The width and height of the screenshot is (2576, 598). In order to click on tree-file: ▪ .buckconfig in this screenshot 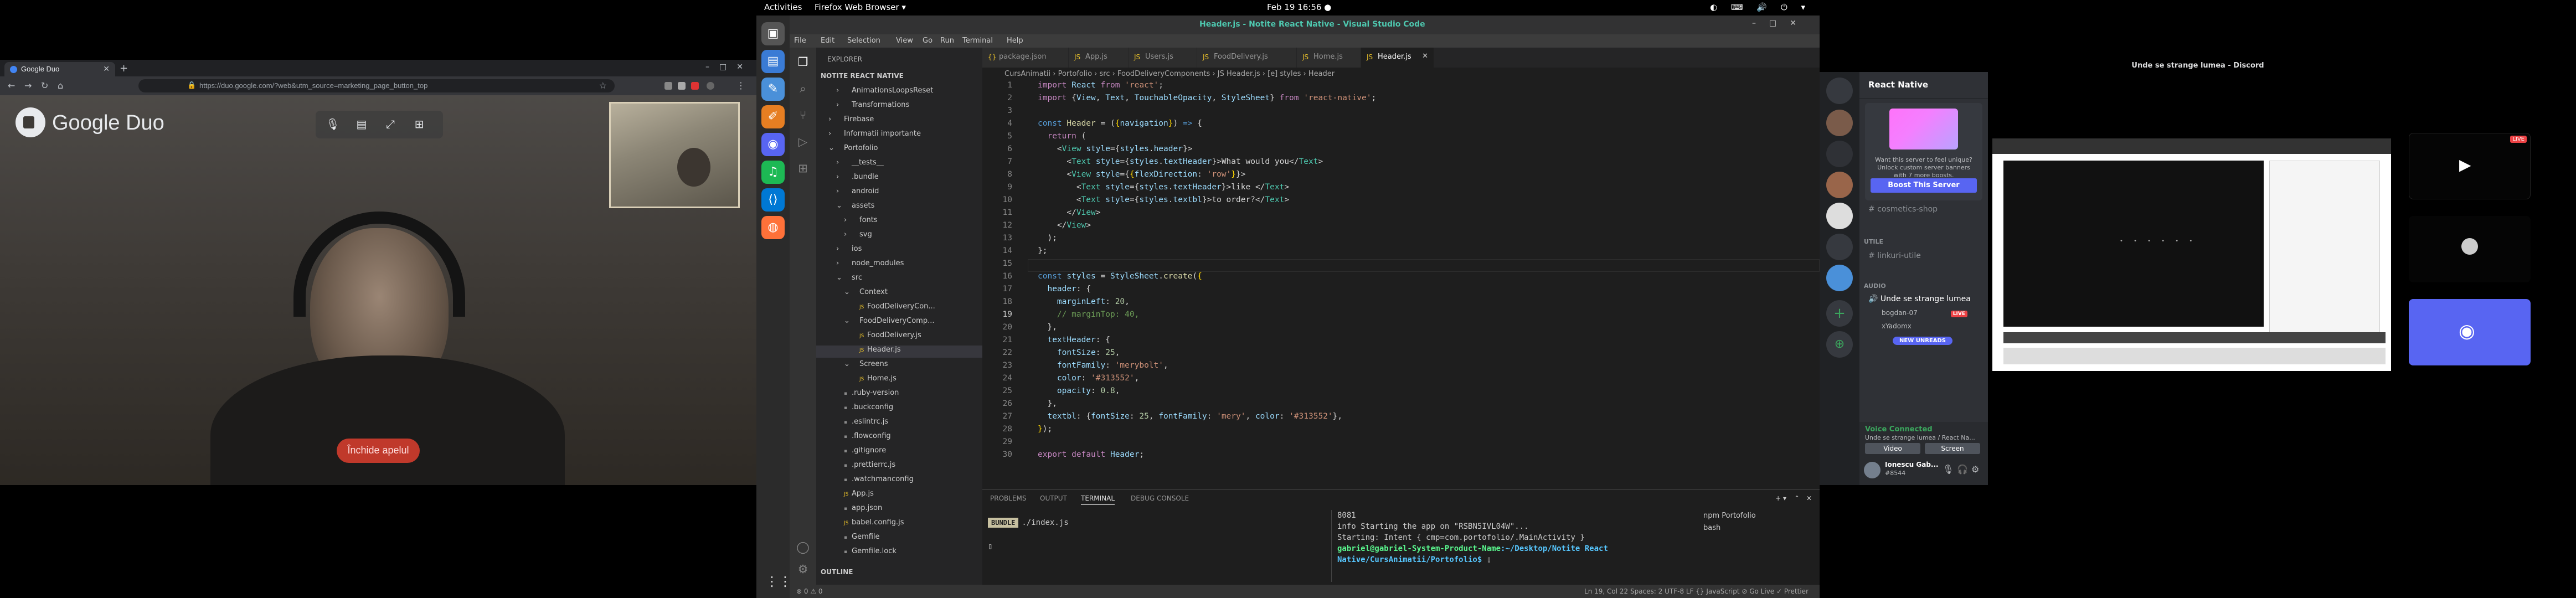, I will do `click(899, 409)`.